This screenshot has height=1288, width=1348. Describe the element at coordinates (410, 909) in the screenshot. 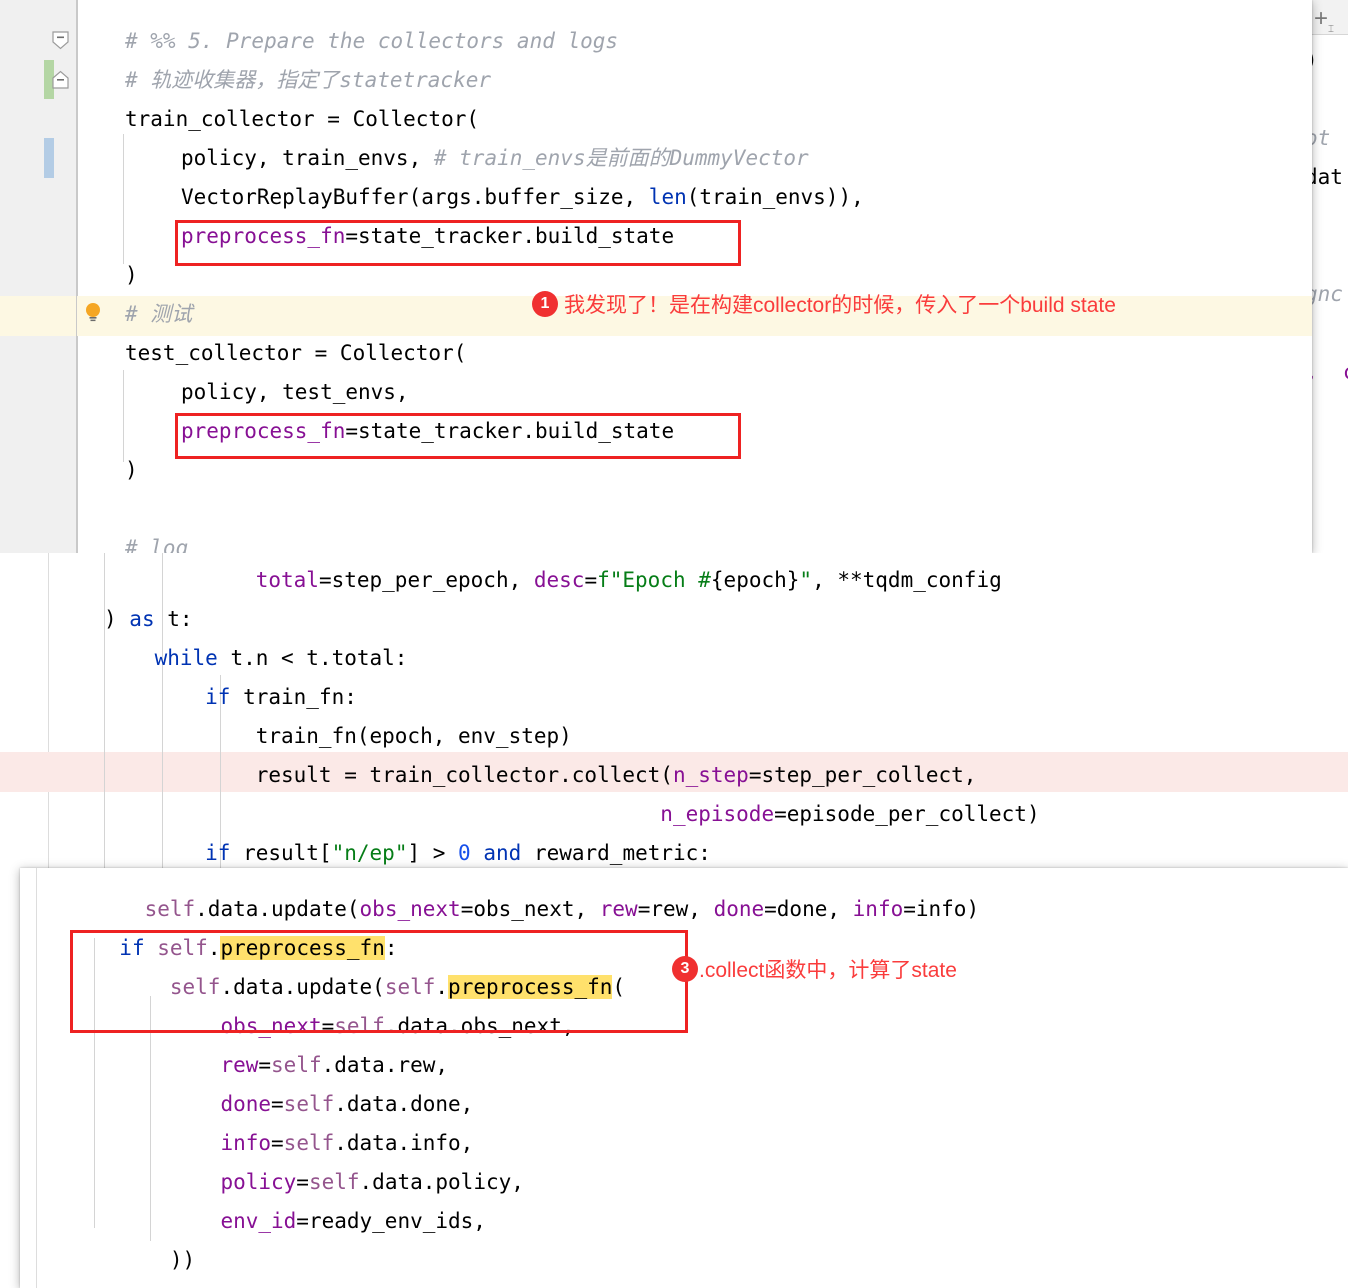

I see `code-token: obs_next` at that location.